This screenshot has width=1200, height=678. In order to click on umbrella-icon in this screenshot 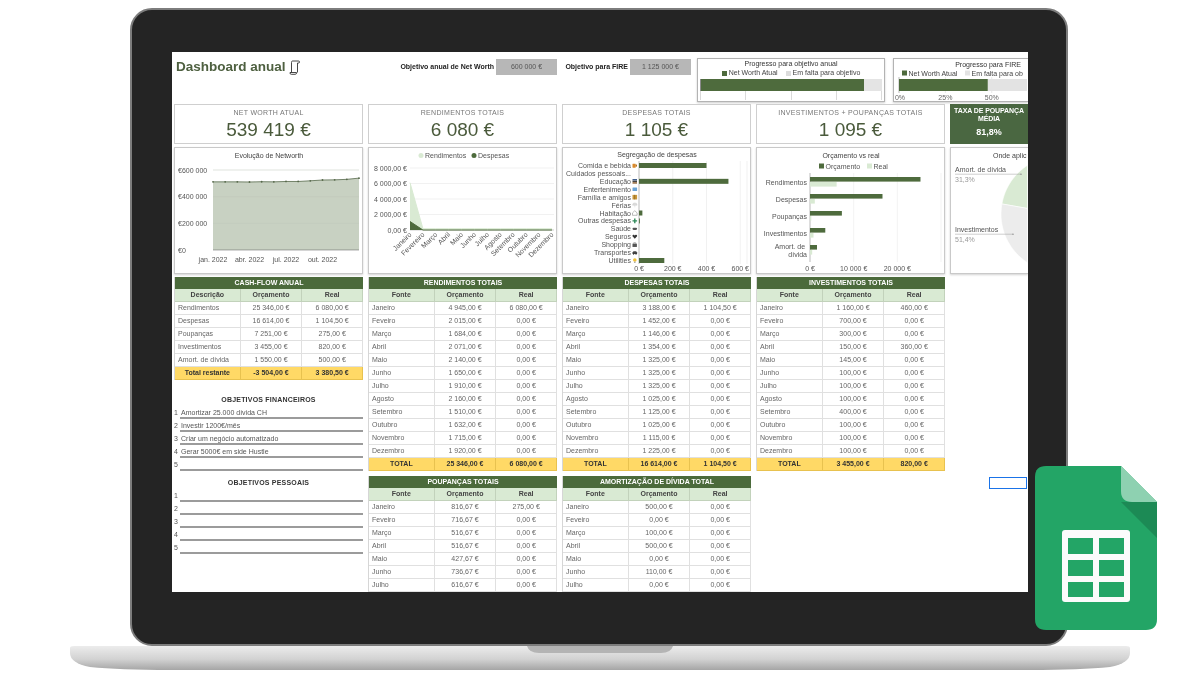, I will do `click(635, 205)`.